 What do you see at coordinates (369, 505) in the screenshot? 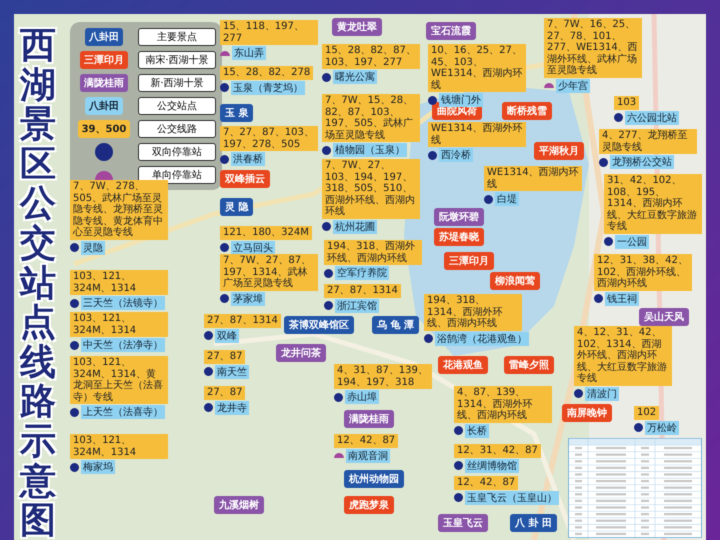
I see `scenic-spot-label: 虎跑梦泉` at bounding box center [369, 505].